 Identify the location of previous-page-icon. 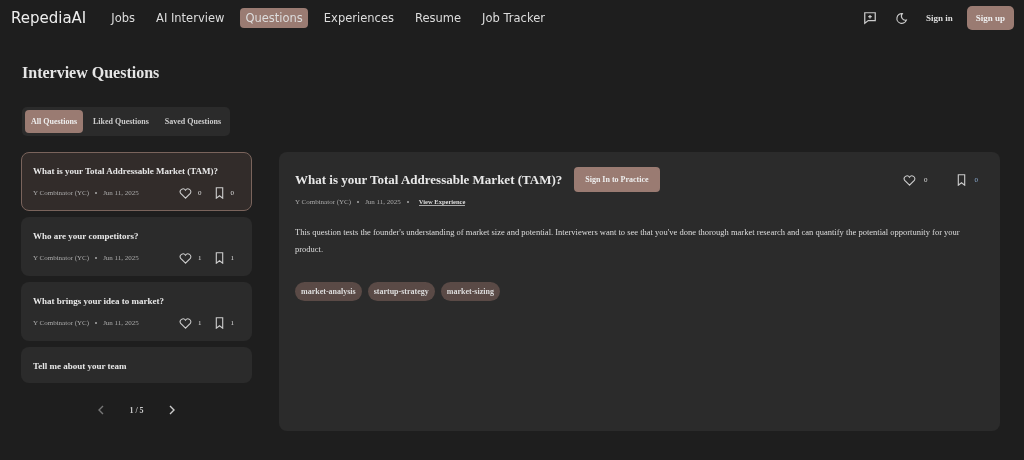
(101, 410).